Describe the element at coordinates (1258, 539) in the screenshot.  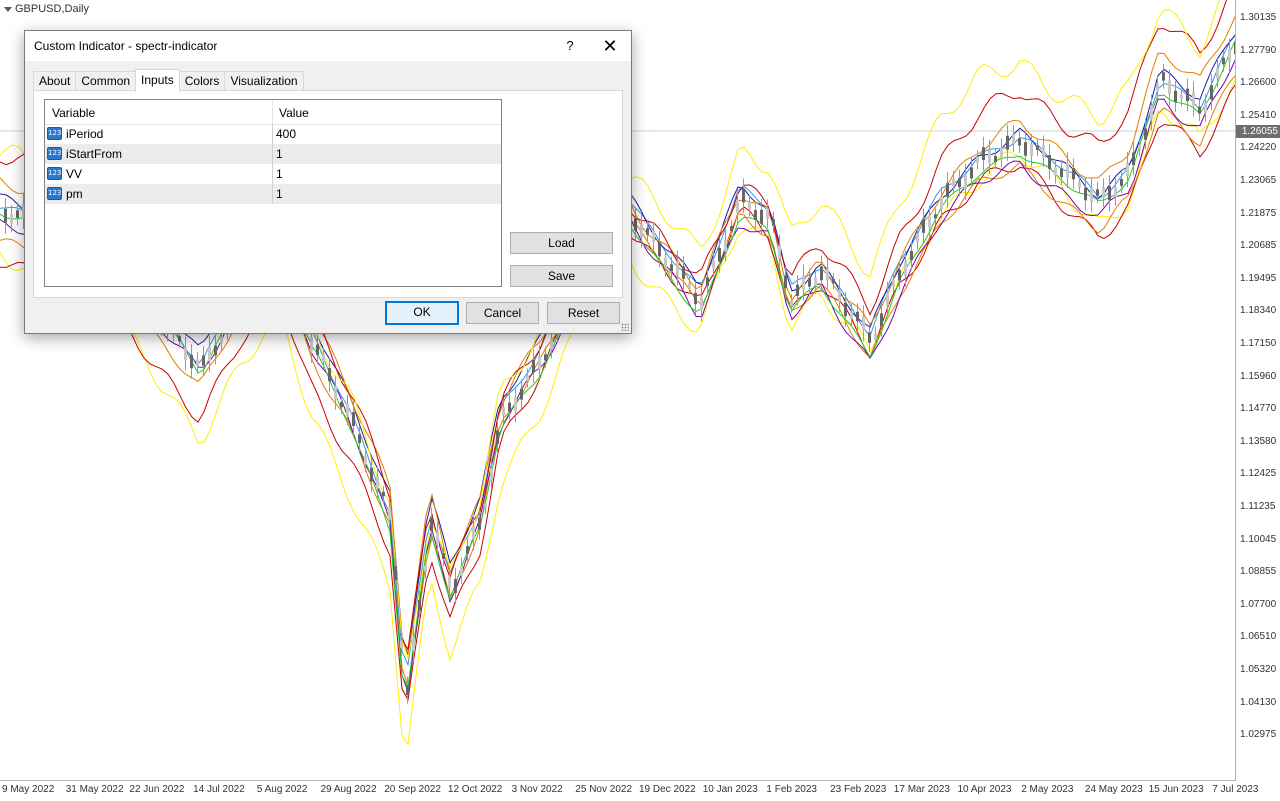
I see `price-tick-label: 1.10045` at that location.